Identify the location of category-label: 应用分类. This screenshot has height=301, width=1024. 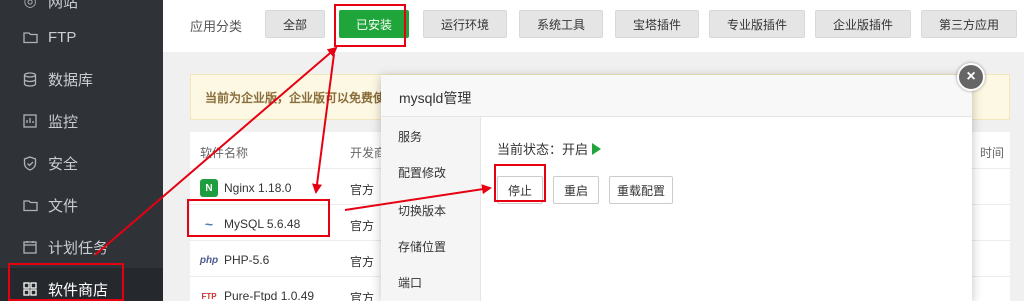
(216, 26).